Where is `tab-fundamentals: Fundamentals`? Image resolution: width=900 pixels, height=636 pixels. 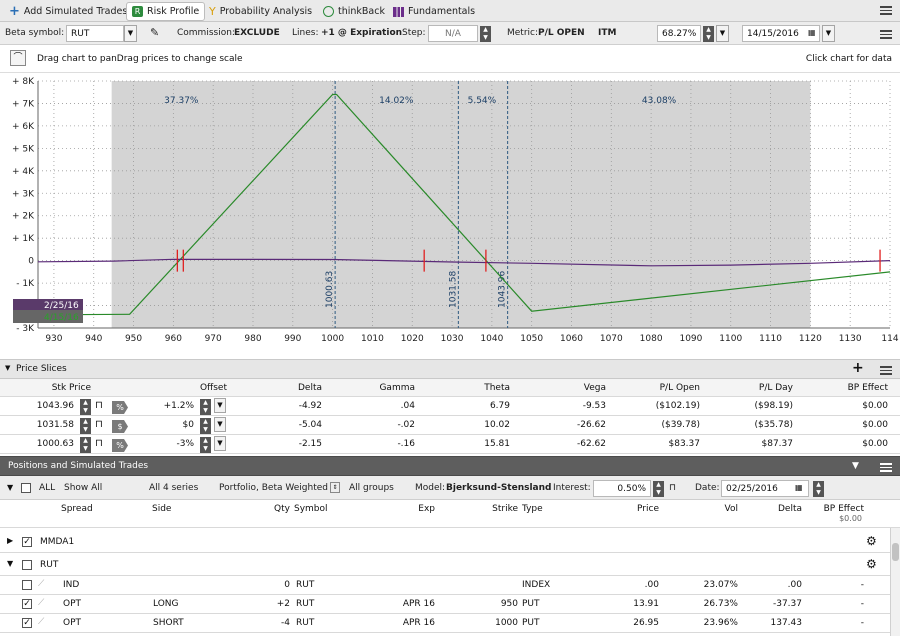 tab-fundamentals: Fundamentals is located at coordinates (434, 11).